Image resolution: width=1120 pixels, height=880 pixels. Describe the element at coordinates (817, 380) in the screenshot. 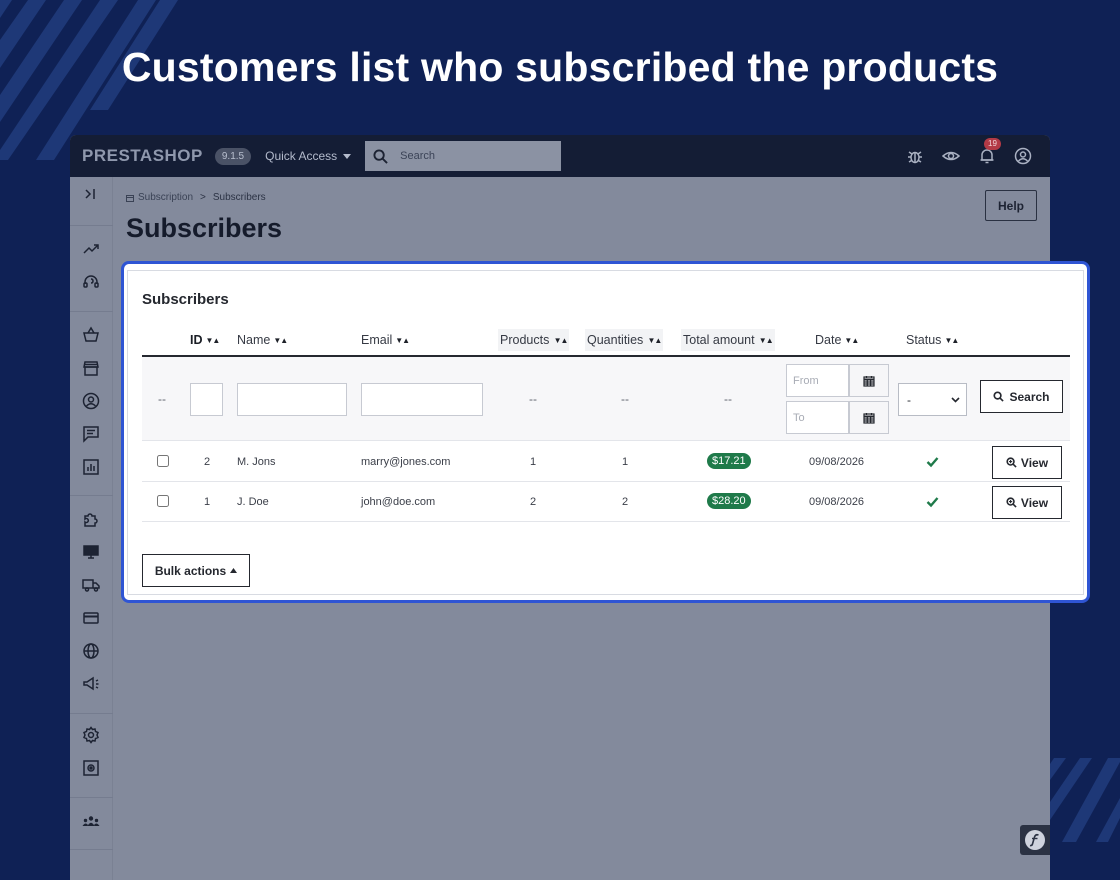

I see `date-from-input` at that location.